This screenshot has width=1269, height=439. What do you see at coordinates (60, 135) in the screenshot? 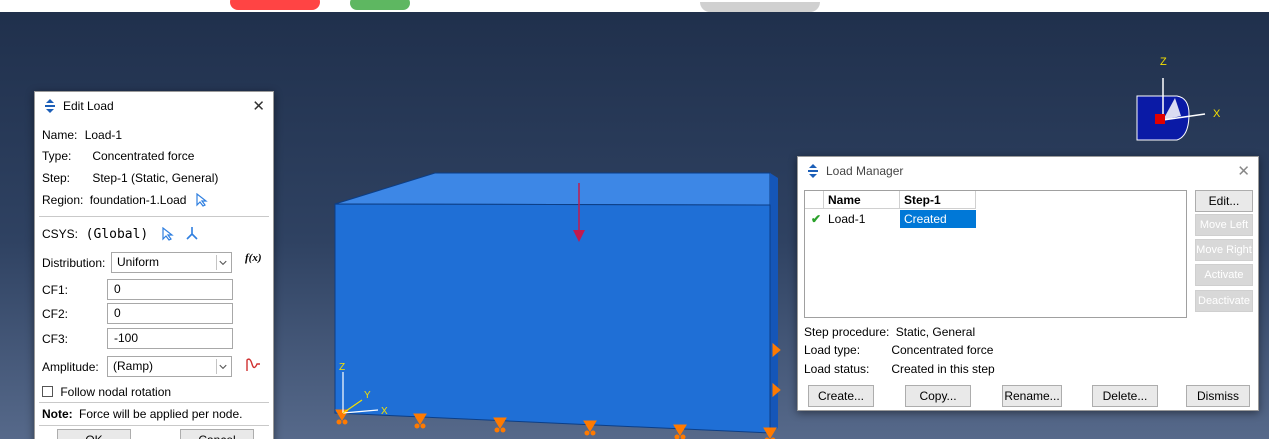
I see `name-label: Name:` at bounding box center [60, 135].